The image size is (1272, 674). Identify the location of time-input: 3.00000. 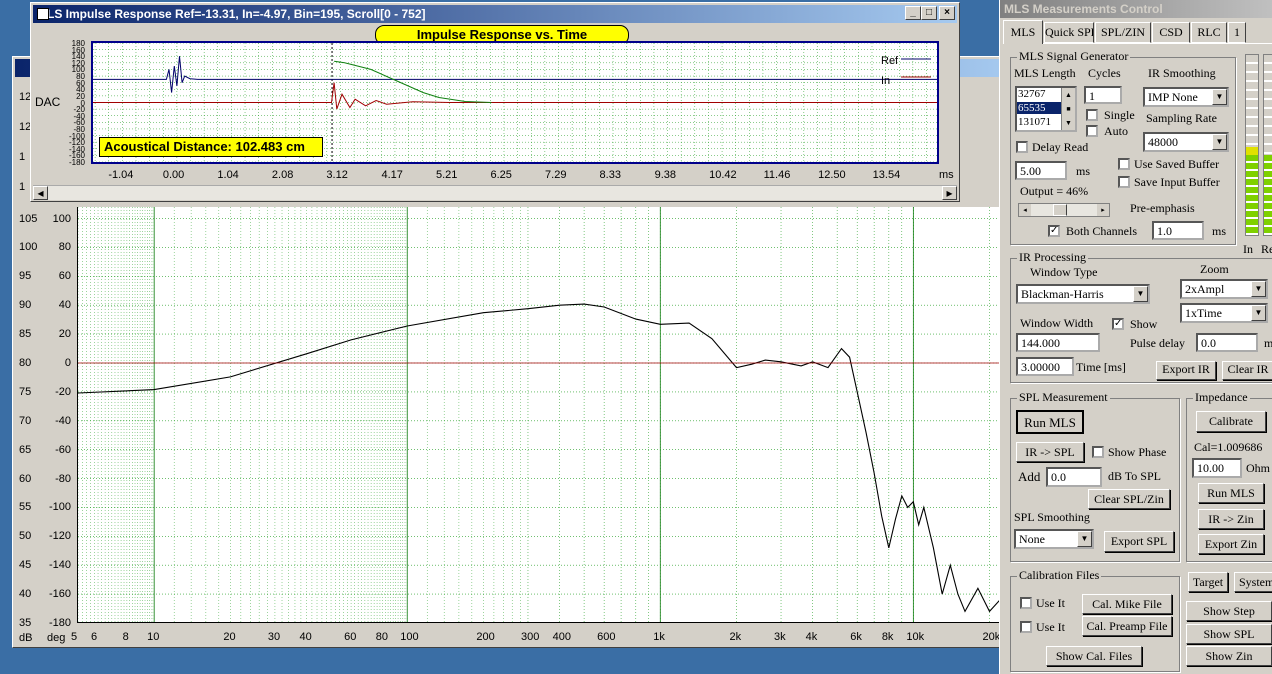
(1045, 366).